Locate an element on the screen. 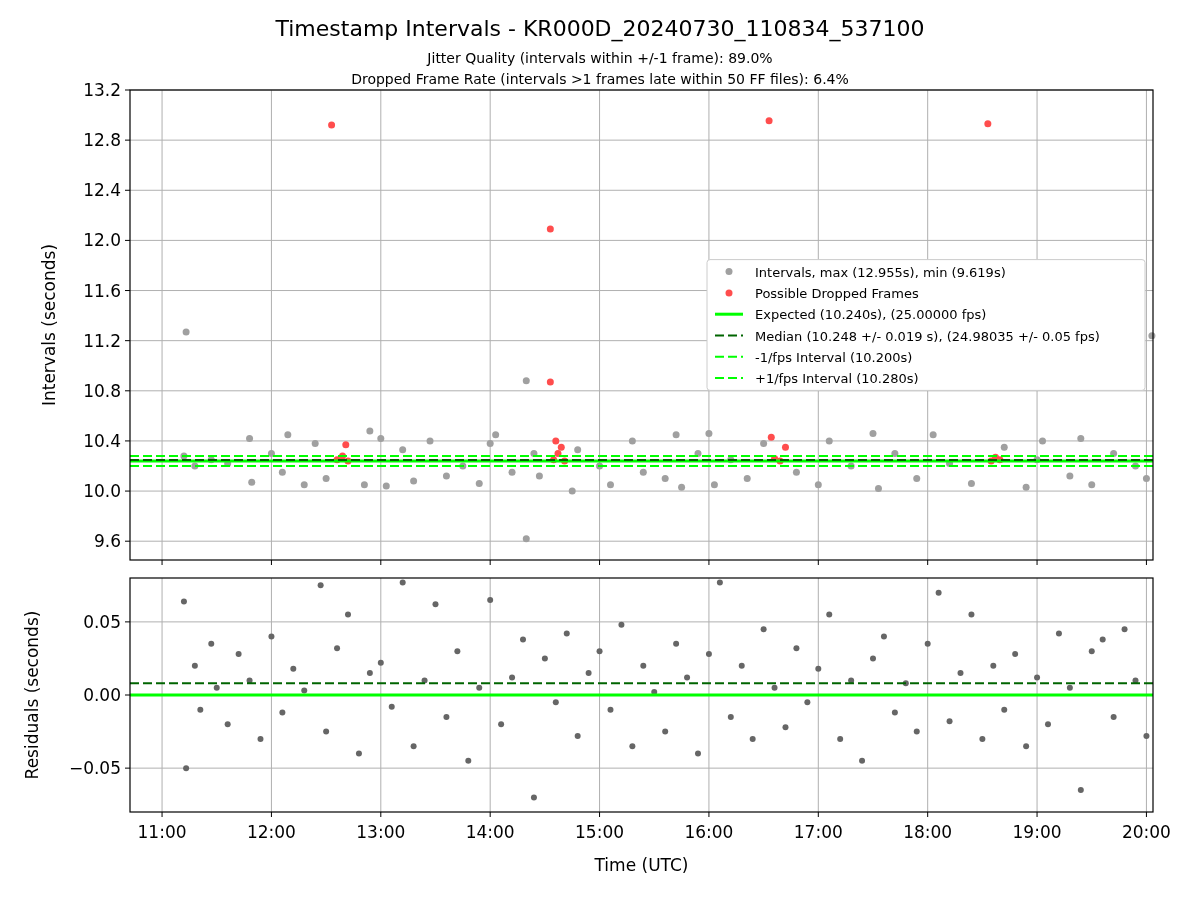 The width and height of the screenshot is (1200, 900). legend-label: +1/fps Interval (10.280s) is located at coordinates (837, 379).